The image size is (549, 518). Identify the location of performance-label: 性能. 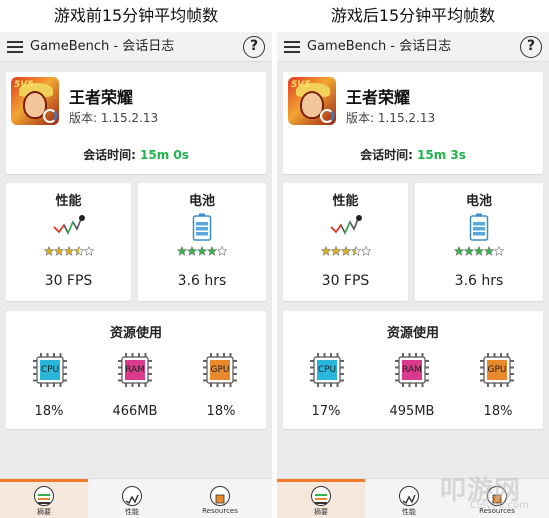
(345, 201).